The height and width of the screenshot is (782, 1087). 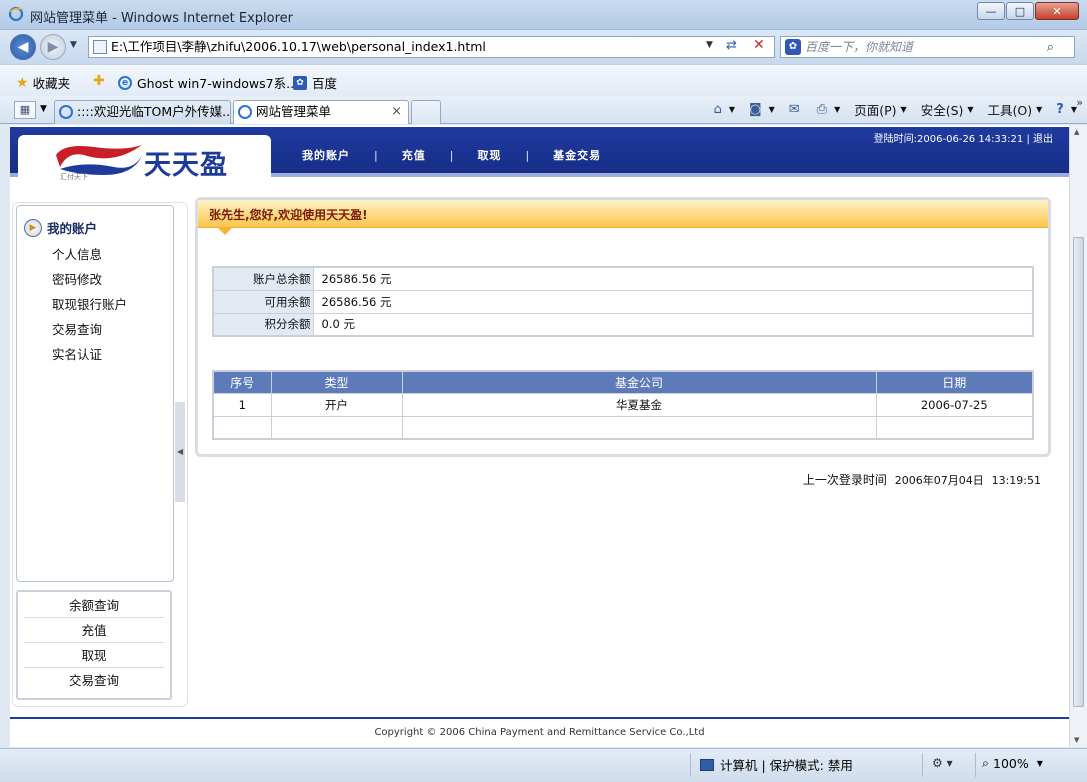 I want to click on play-icon: ▶, so click(x=33, y=227).